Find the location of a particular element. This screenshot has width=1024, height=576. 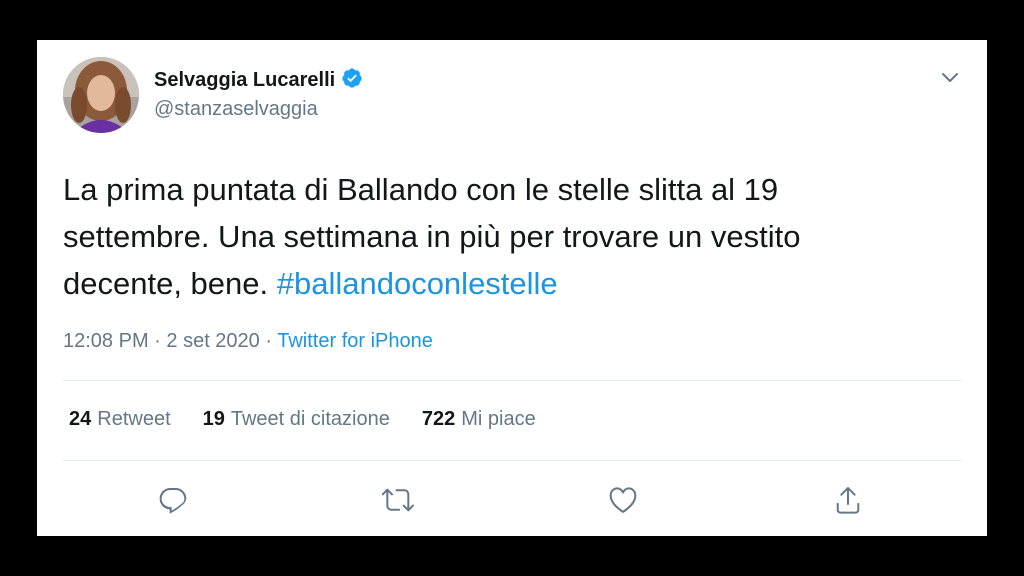

tweet-date: 2 set 2020 is located at coordinates (212, 341).